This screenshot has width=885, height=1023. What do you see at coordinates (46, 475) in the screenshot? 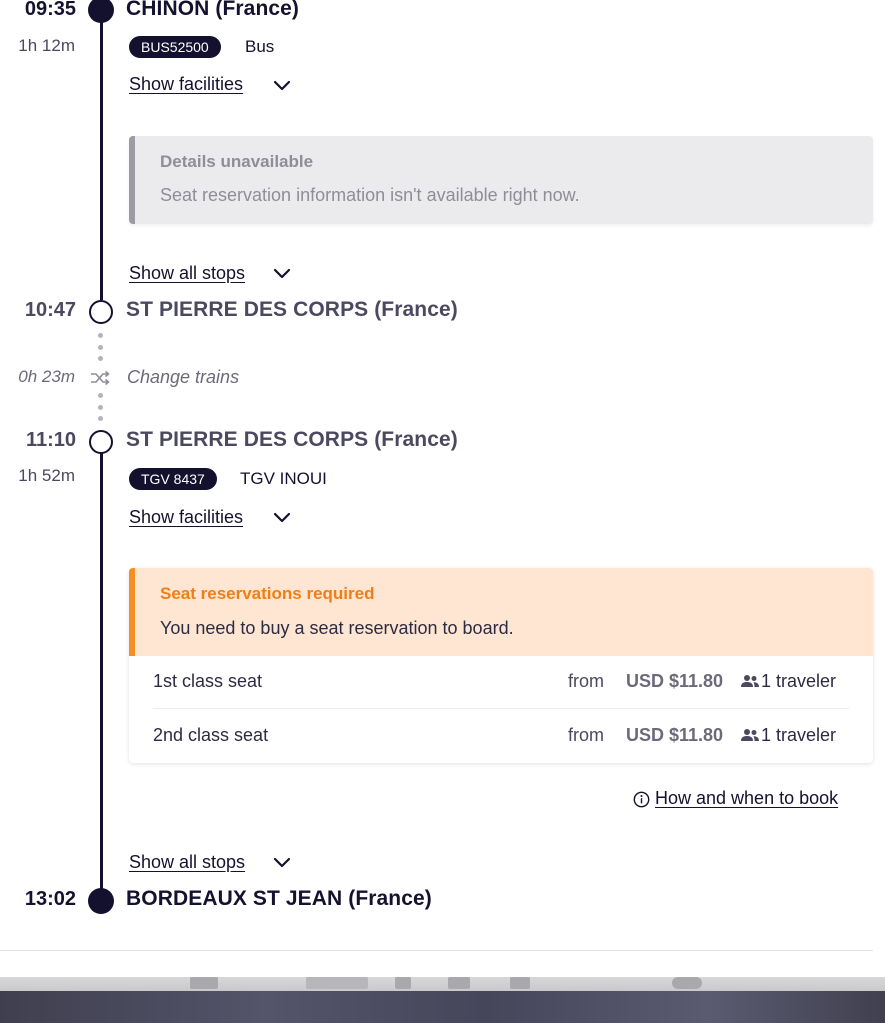
I see `leg-duration: 1h 52m` at bounding box center [46, 475].